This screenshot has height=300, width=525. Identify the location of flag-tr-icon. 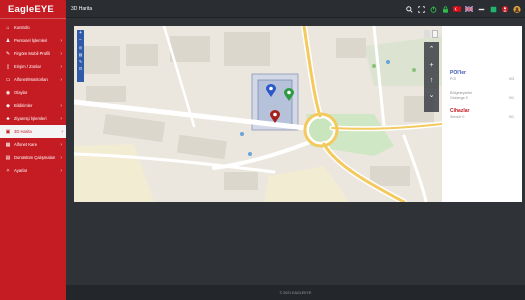
(457, 9).